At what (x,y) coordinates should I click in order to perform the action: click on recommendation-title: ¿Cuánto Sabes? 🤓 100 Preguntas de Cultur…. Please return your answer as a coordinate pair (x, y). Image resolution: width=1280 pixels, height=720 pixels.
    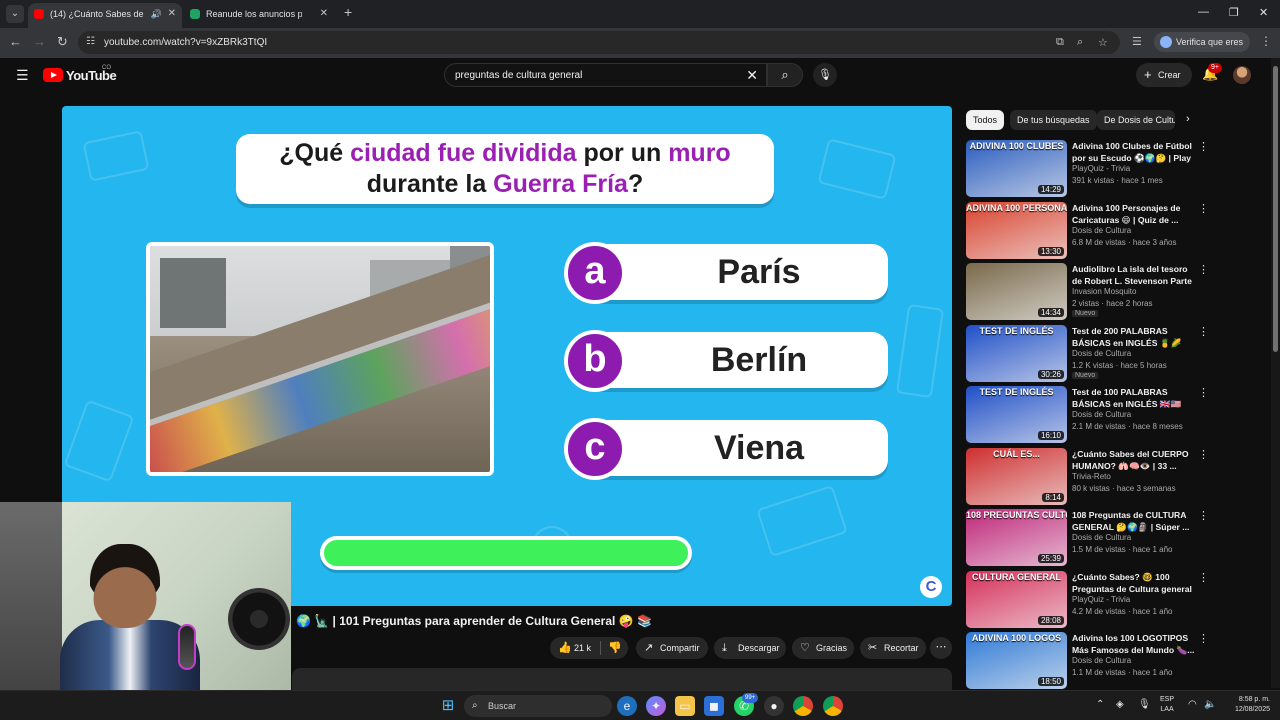
    Looking at the image, I should click on (1134, 583).